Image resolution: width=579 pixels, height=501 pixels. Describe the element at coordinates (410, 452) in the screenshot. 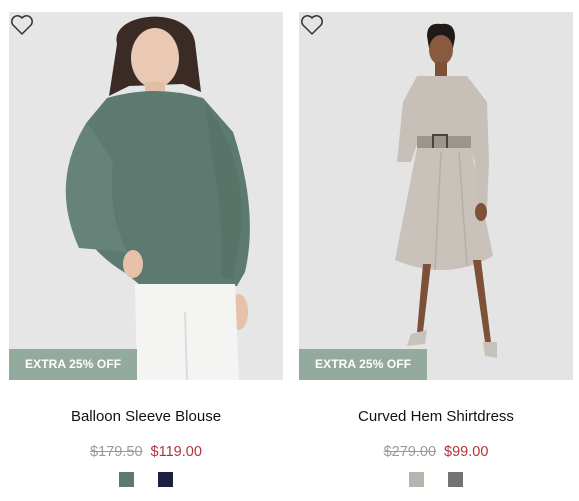

I see `original-price: $279.00` at that location.